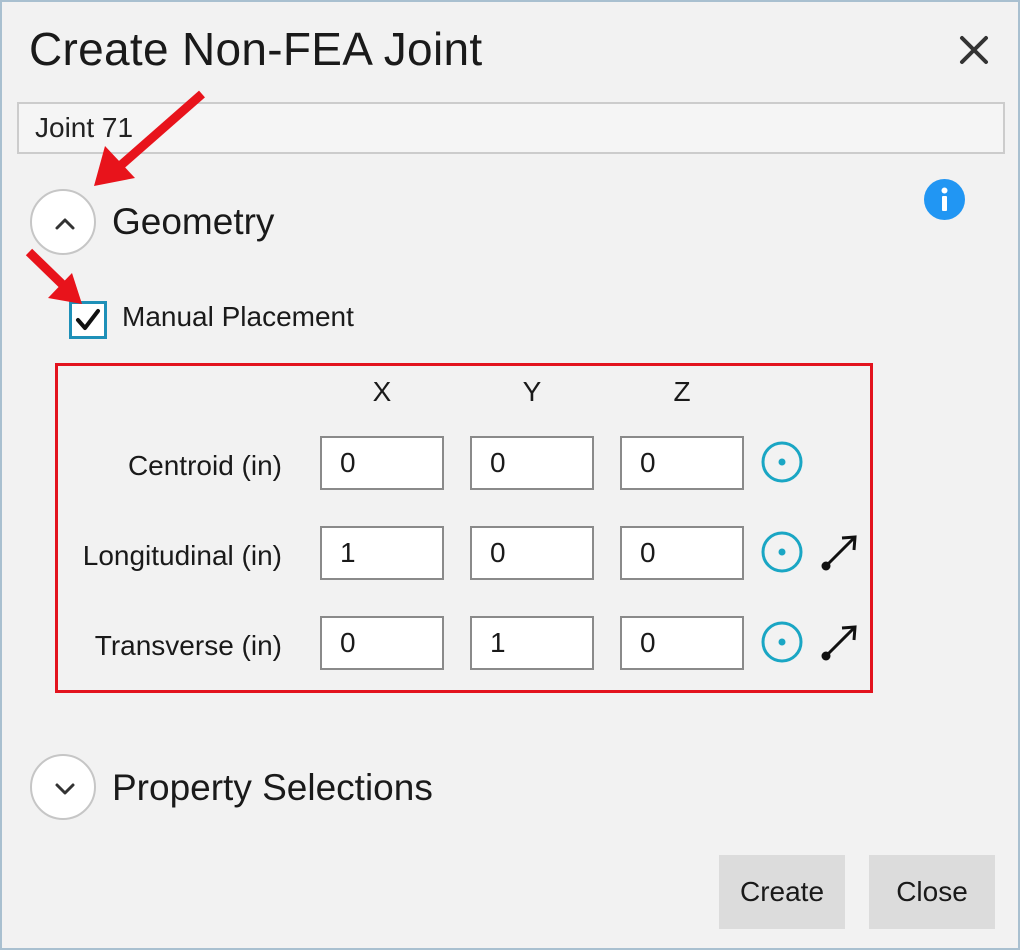  I want to click on annotation-arrow-icon, so click(53, 276).